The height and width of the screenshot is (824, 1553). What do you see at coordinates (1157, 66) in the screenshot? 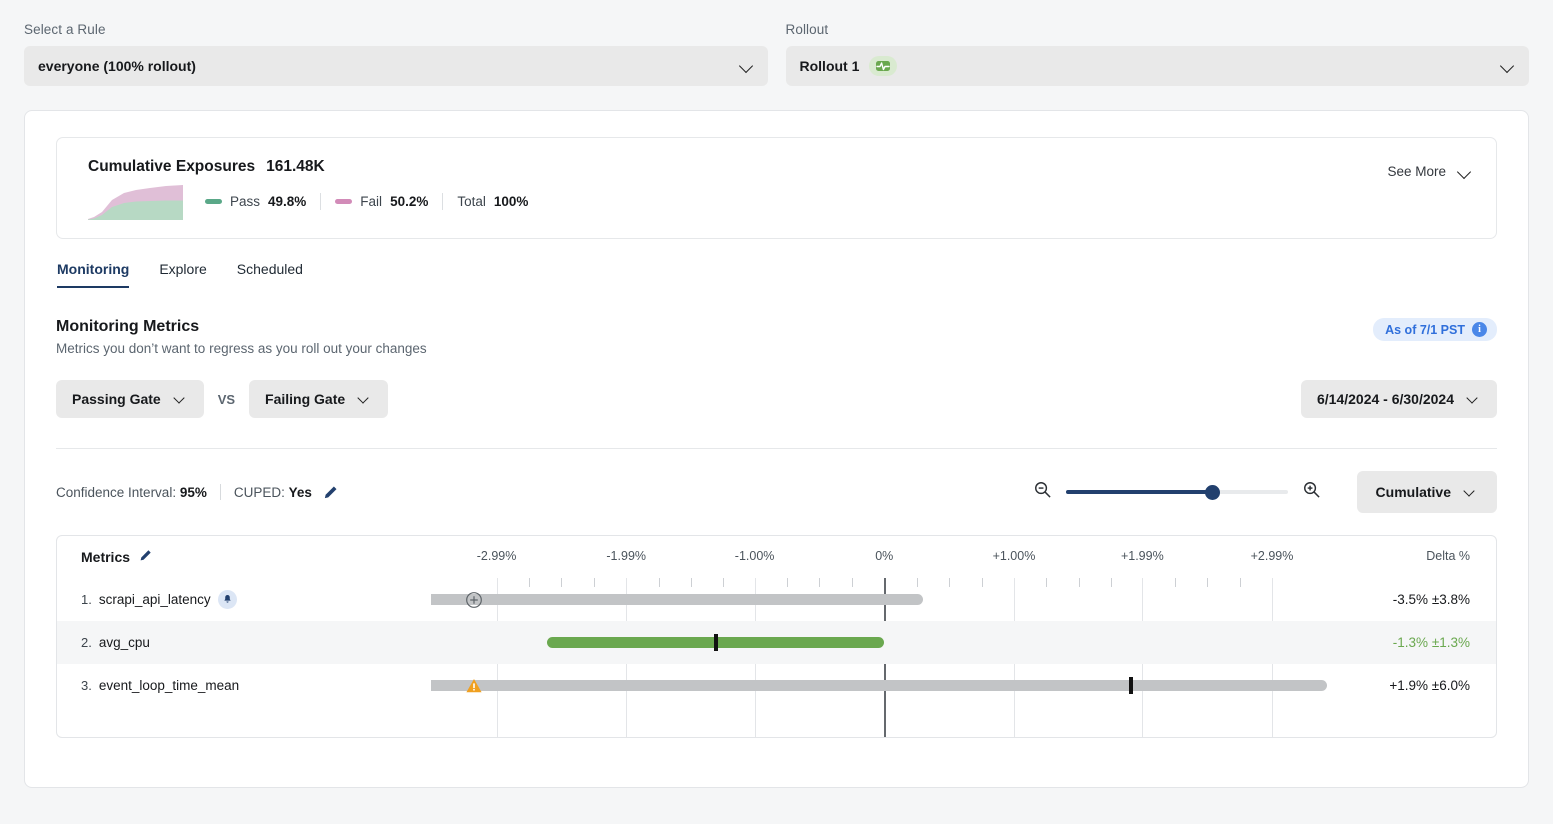
I see `rollout-select: Rollout 1` at bounding box center [1157, 66].